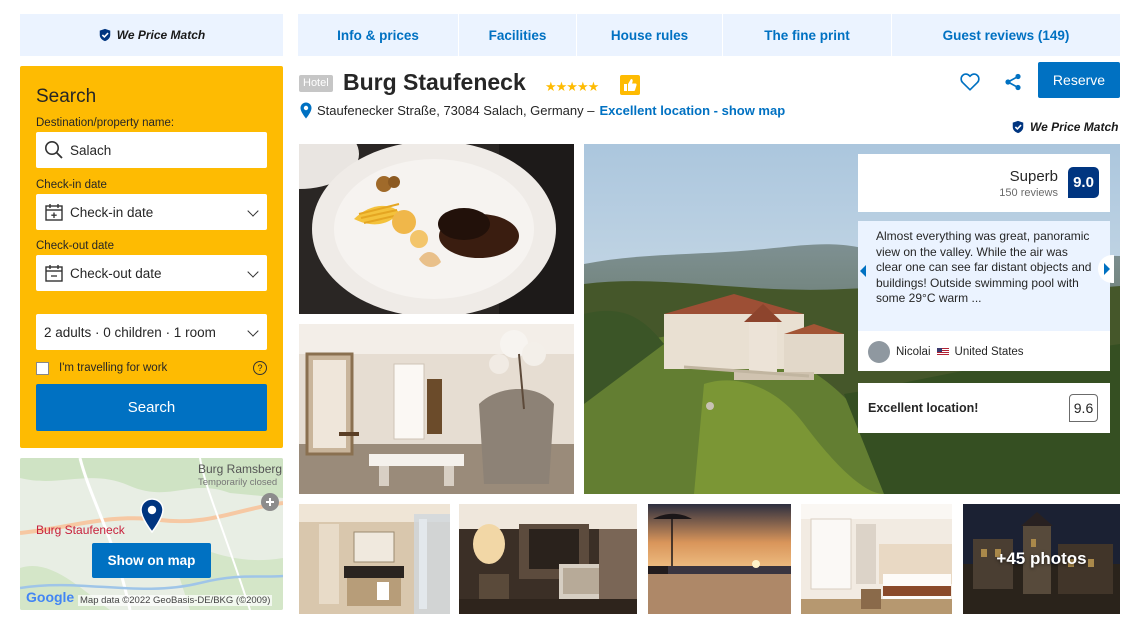  What do you see at coordinates (970, 82) in the screenshot?
I see `heart-icon` at bounding box center [970, 82].